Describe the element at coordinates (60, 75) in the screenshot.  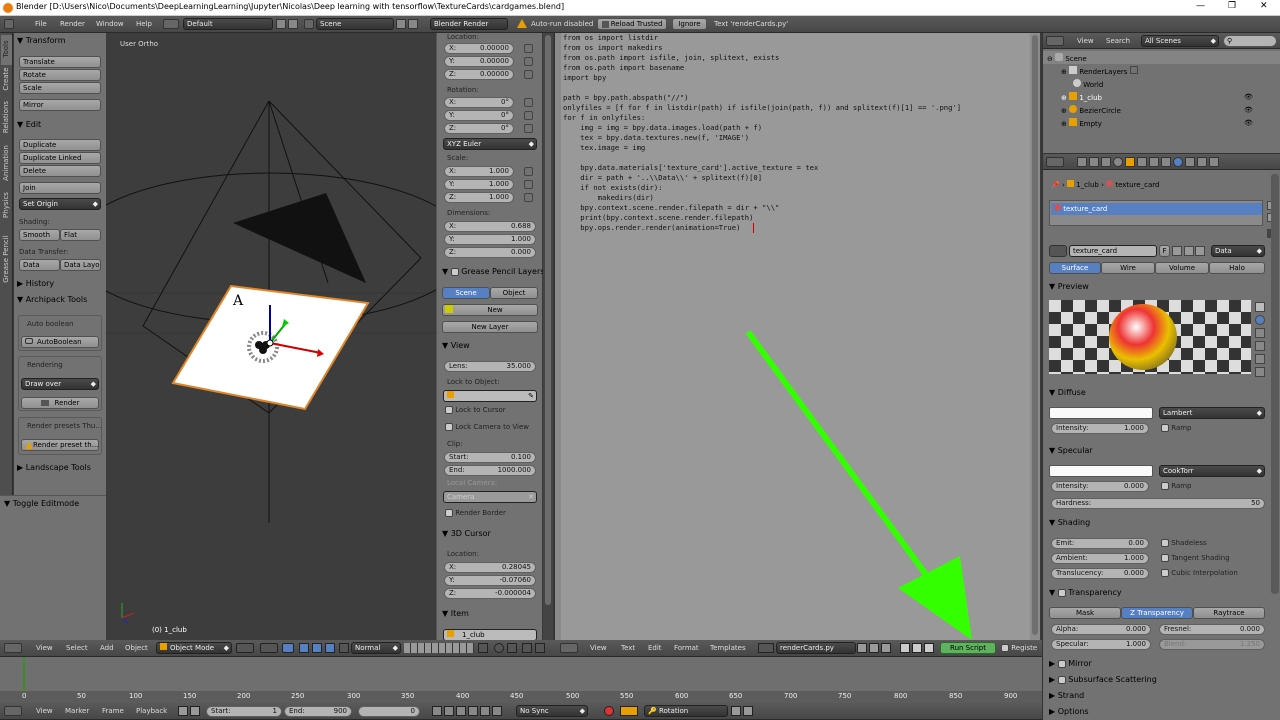
I see `rotate-button: Rotate` at that location.